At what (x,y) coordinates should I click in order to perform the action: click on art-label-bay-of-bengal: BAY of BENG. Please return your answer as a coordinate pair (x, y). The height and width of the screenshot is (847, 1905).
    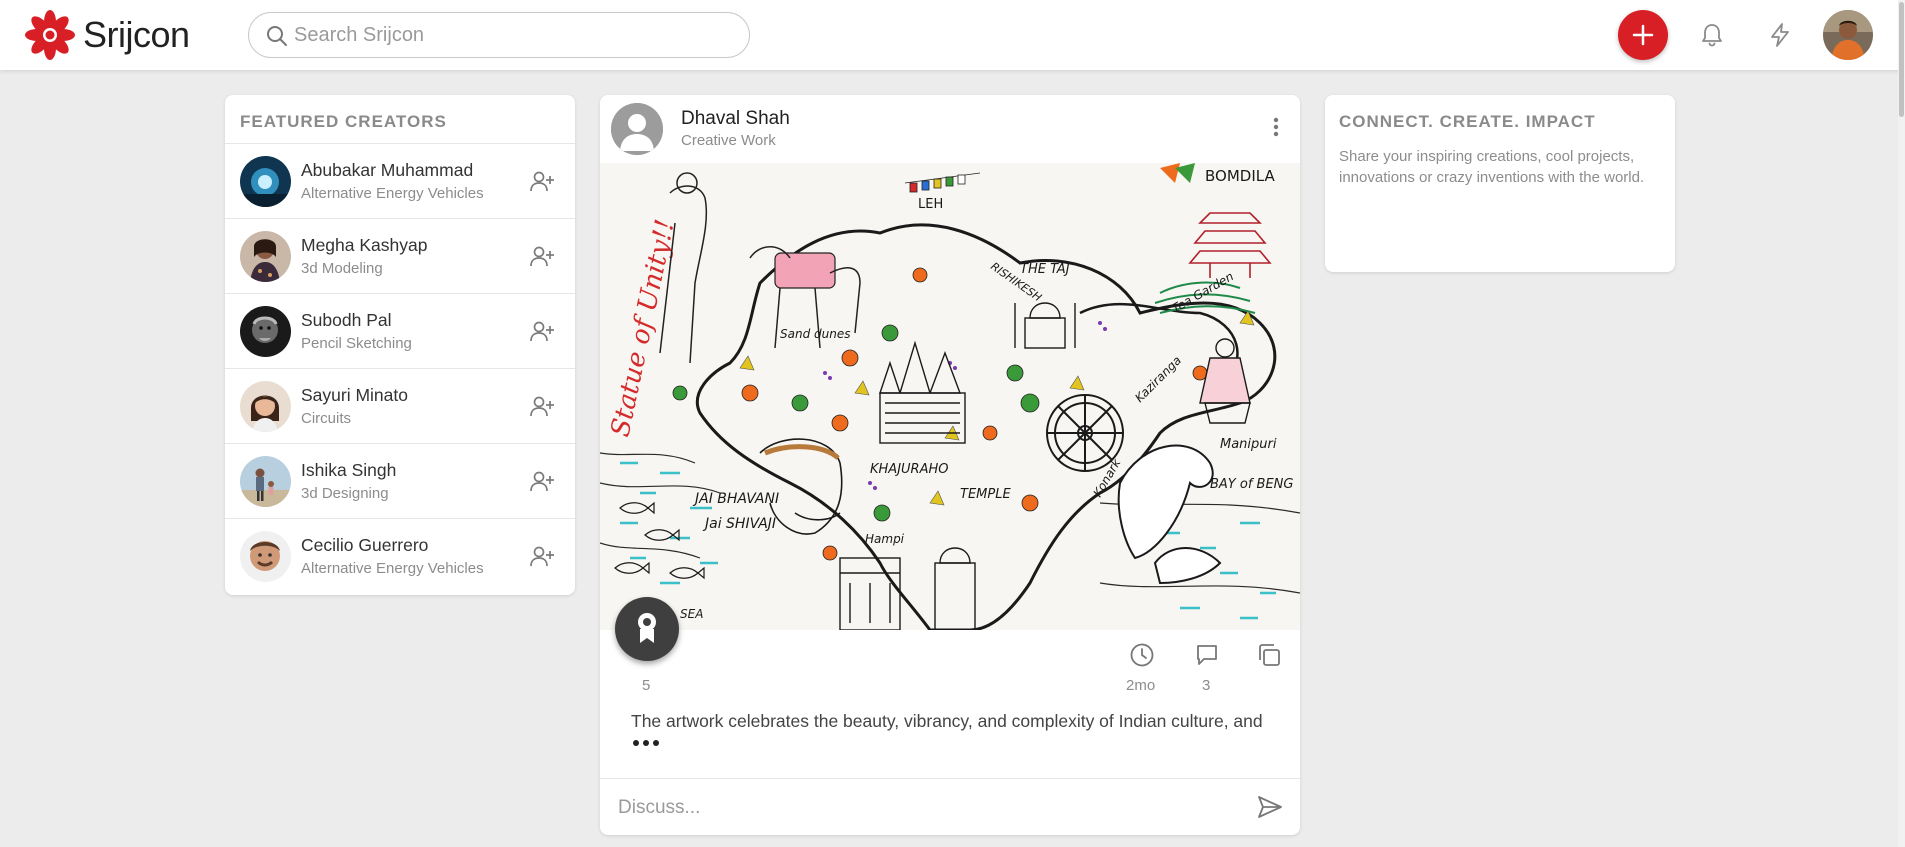
    Looking at the image, I should click on (1251, 484).